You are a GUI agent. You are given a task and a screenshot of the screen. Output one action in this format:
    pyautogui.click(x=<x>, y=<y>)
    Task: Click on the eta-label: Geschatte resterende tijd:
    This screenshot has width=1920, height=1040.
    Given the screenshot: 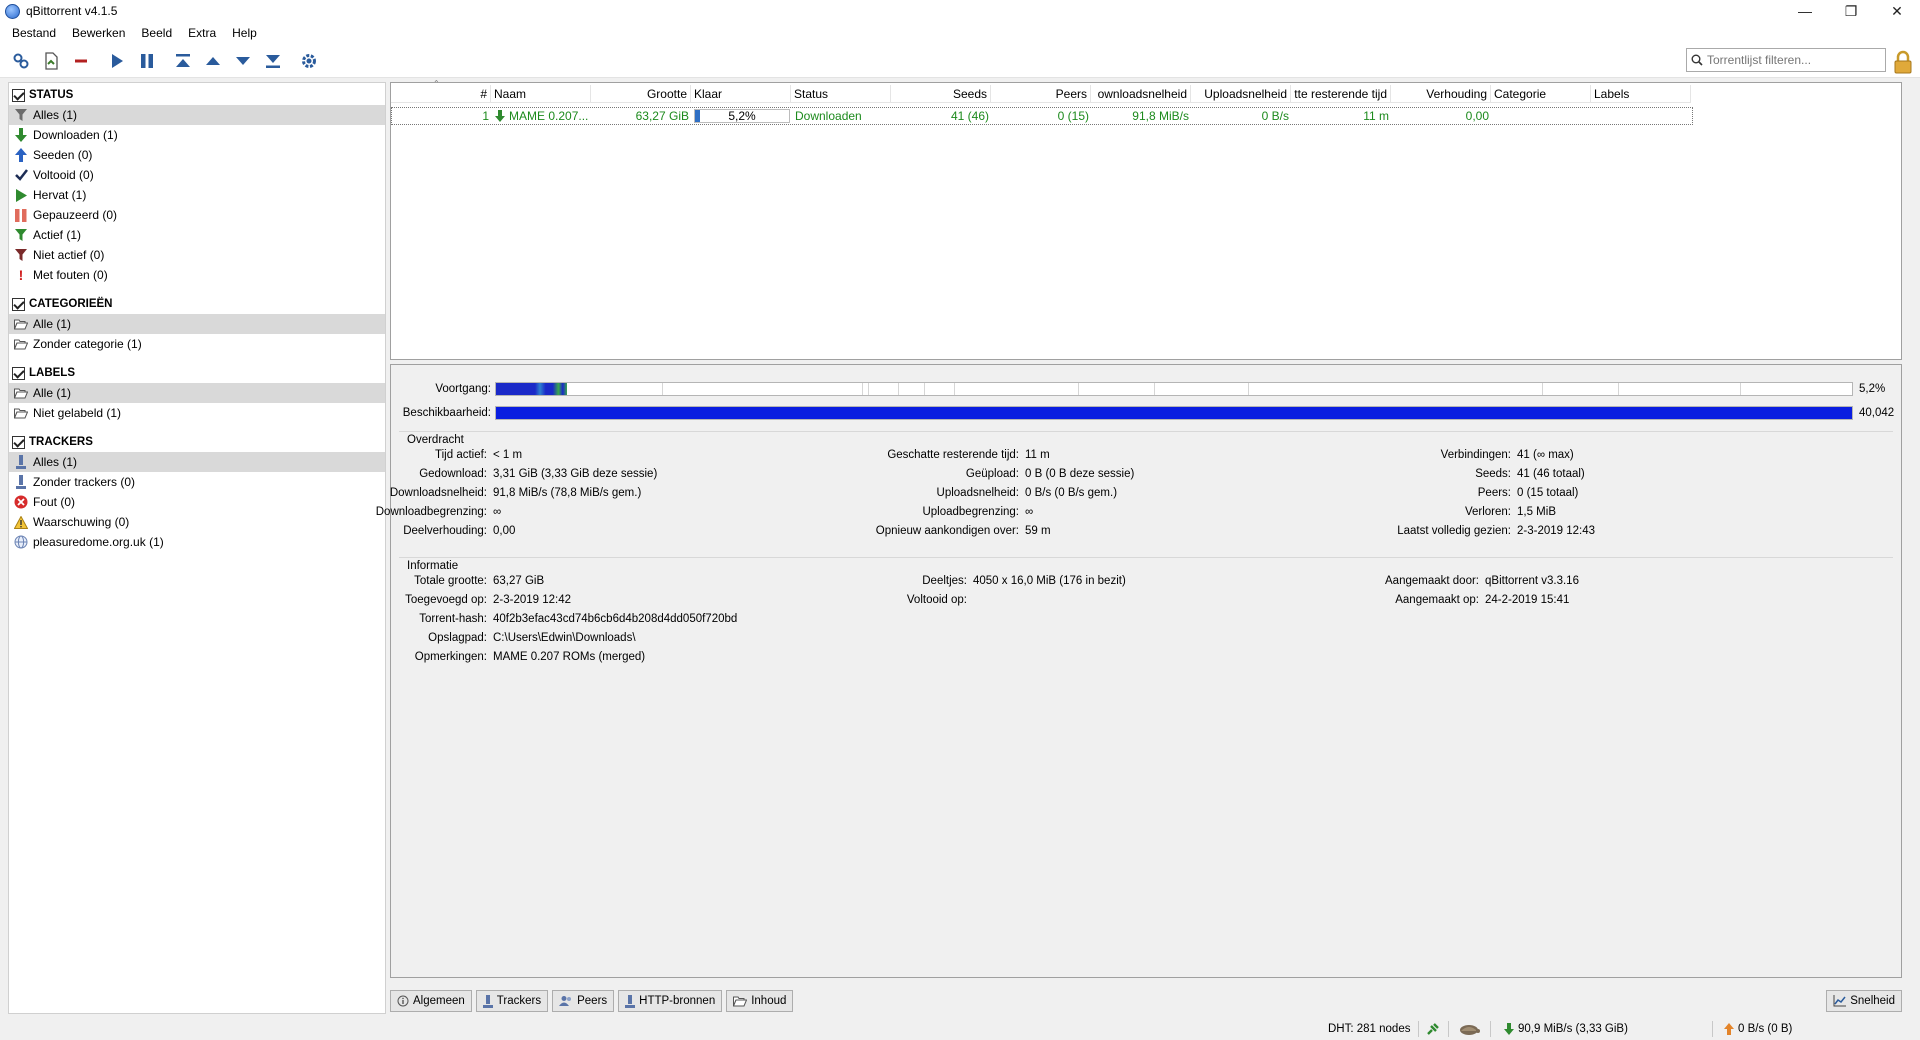 What is the action you would take?
    pyautogui.click(x=953, y=455)
    